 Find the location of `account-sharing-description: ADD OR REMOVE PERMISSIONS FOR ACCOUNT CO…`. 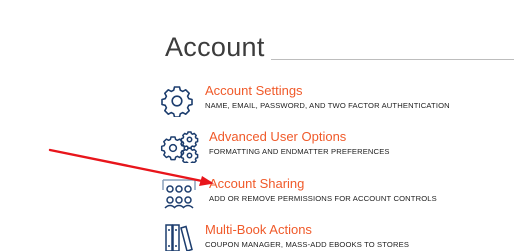

account-sharing-description: ADD OR REMOVE PERMISSIONS FOR ACCOUNT CO… is located at coordinates (323, 198).